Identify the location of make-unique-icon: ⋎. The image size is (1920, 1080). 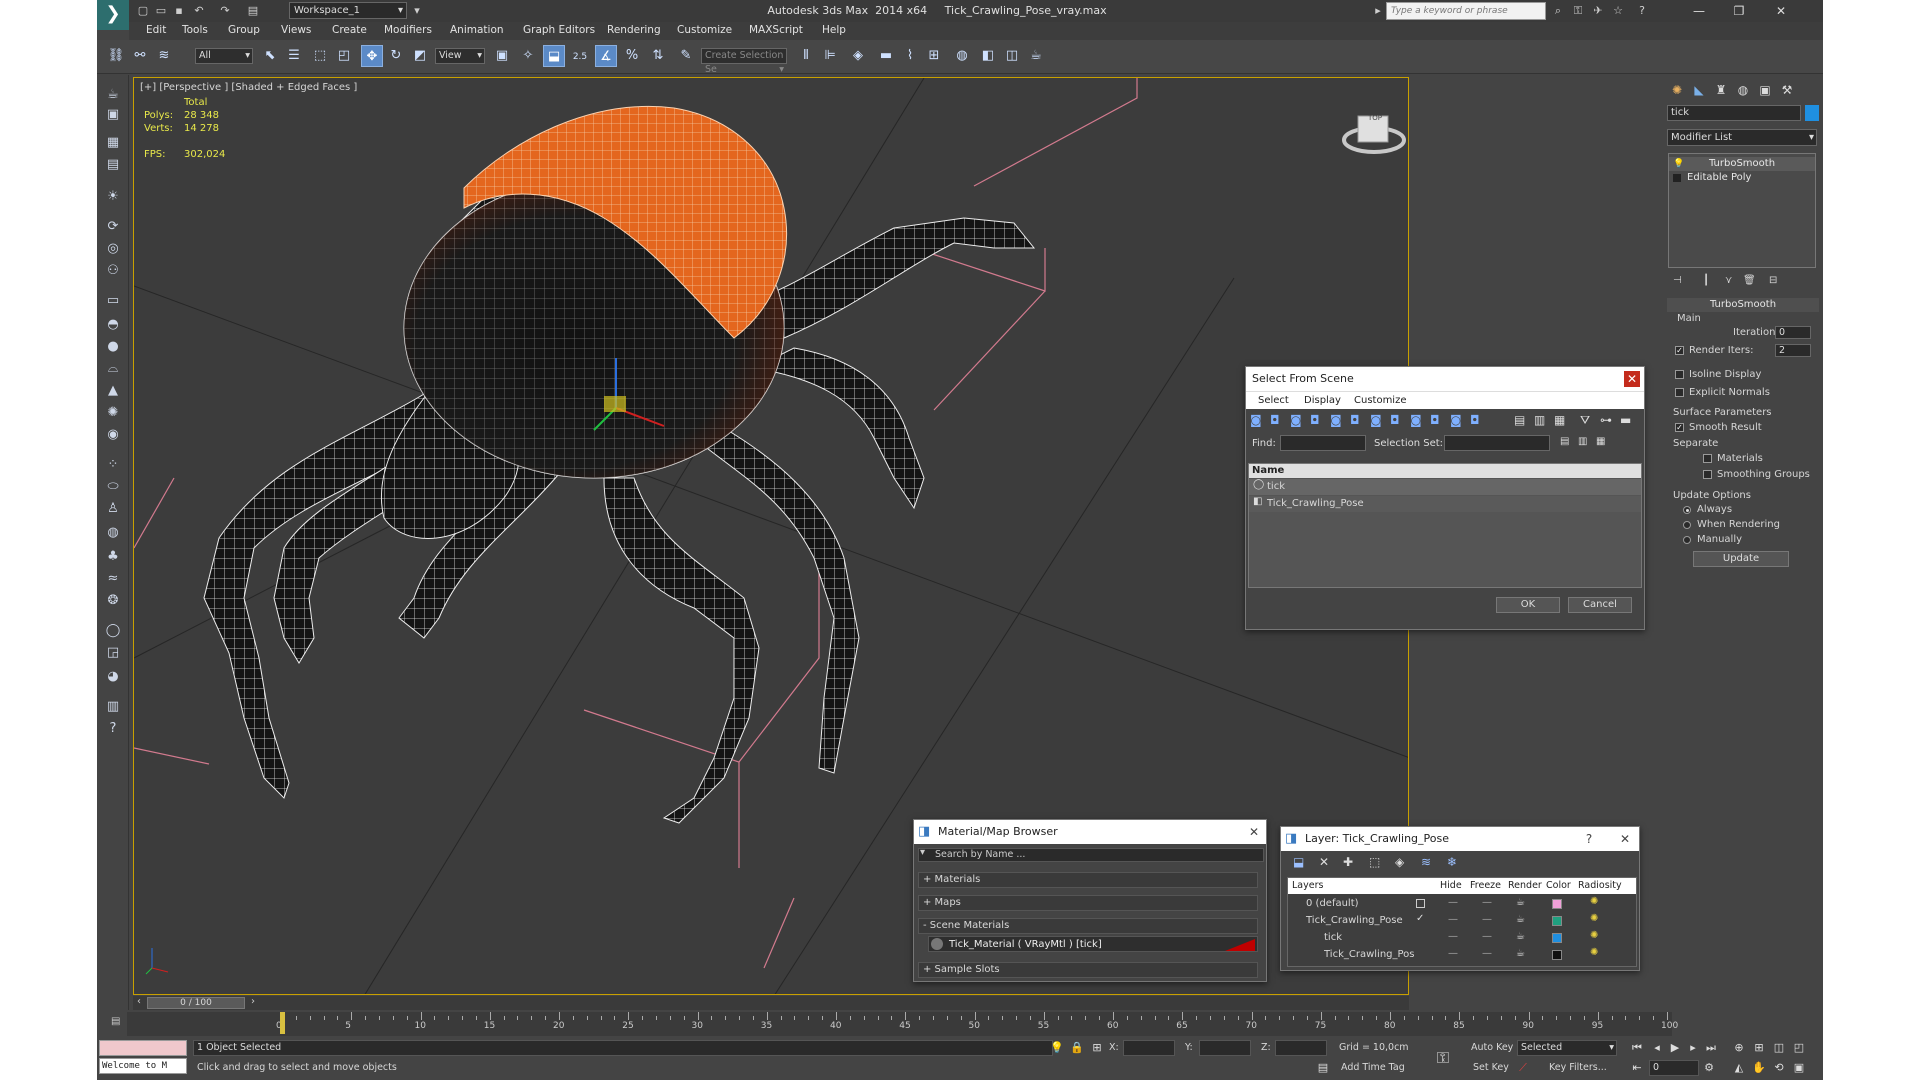
(1728, 280).